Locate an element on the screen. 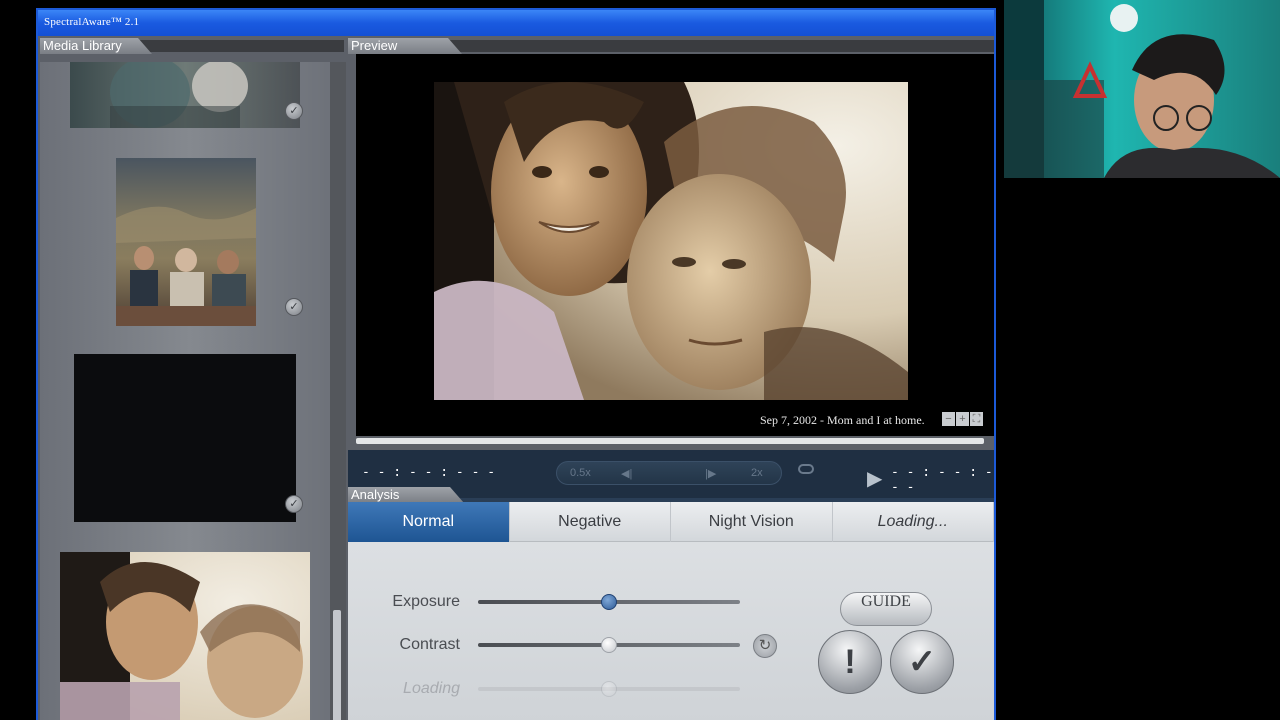 This screenshot has height=720, width=1280. library-header: Media Library is located at coordinates (96, 46).